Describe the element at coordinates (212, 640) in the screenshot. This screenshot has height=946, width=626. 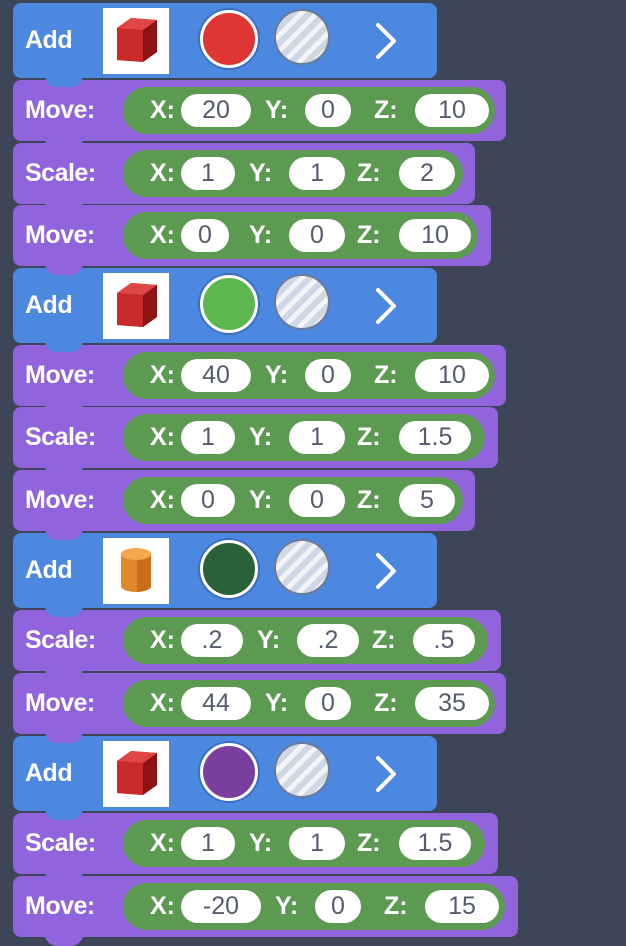
I see `x-value-field: .2` at that location.